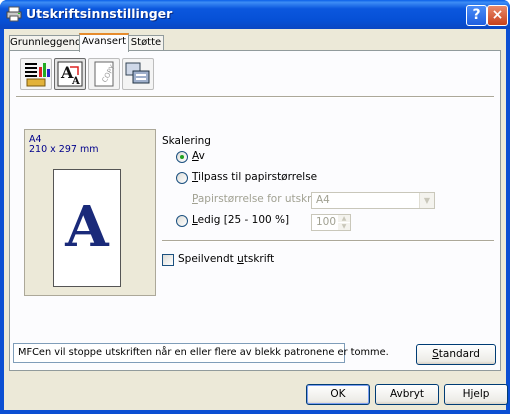 The height and width of the screenshot is (414, 510). I want to click on paper-size-label: Papirstørrelse for utskrift, so click(257, 199).